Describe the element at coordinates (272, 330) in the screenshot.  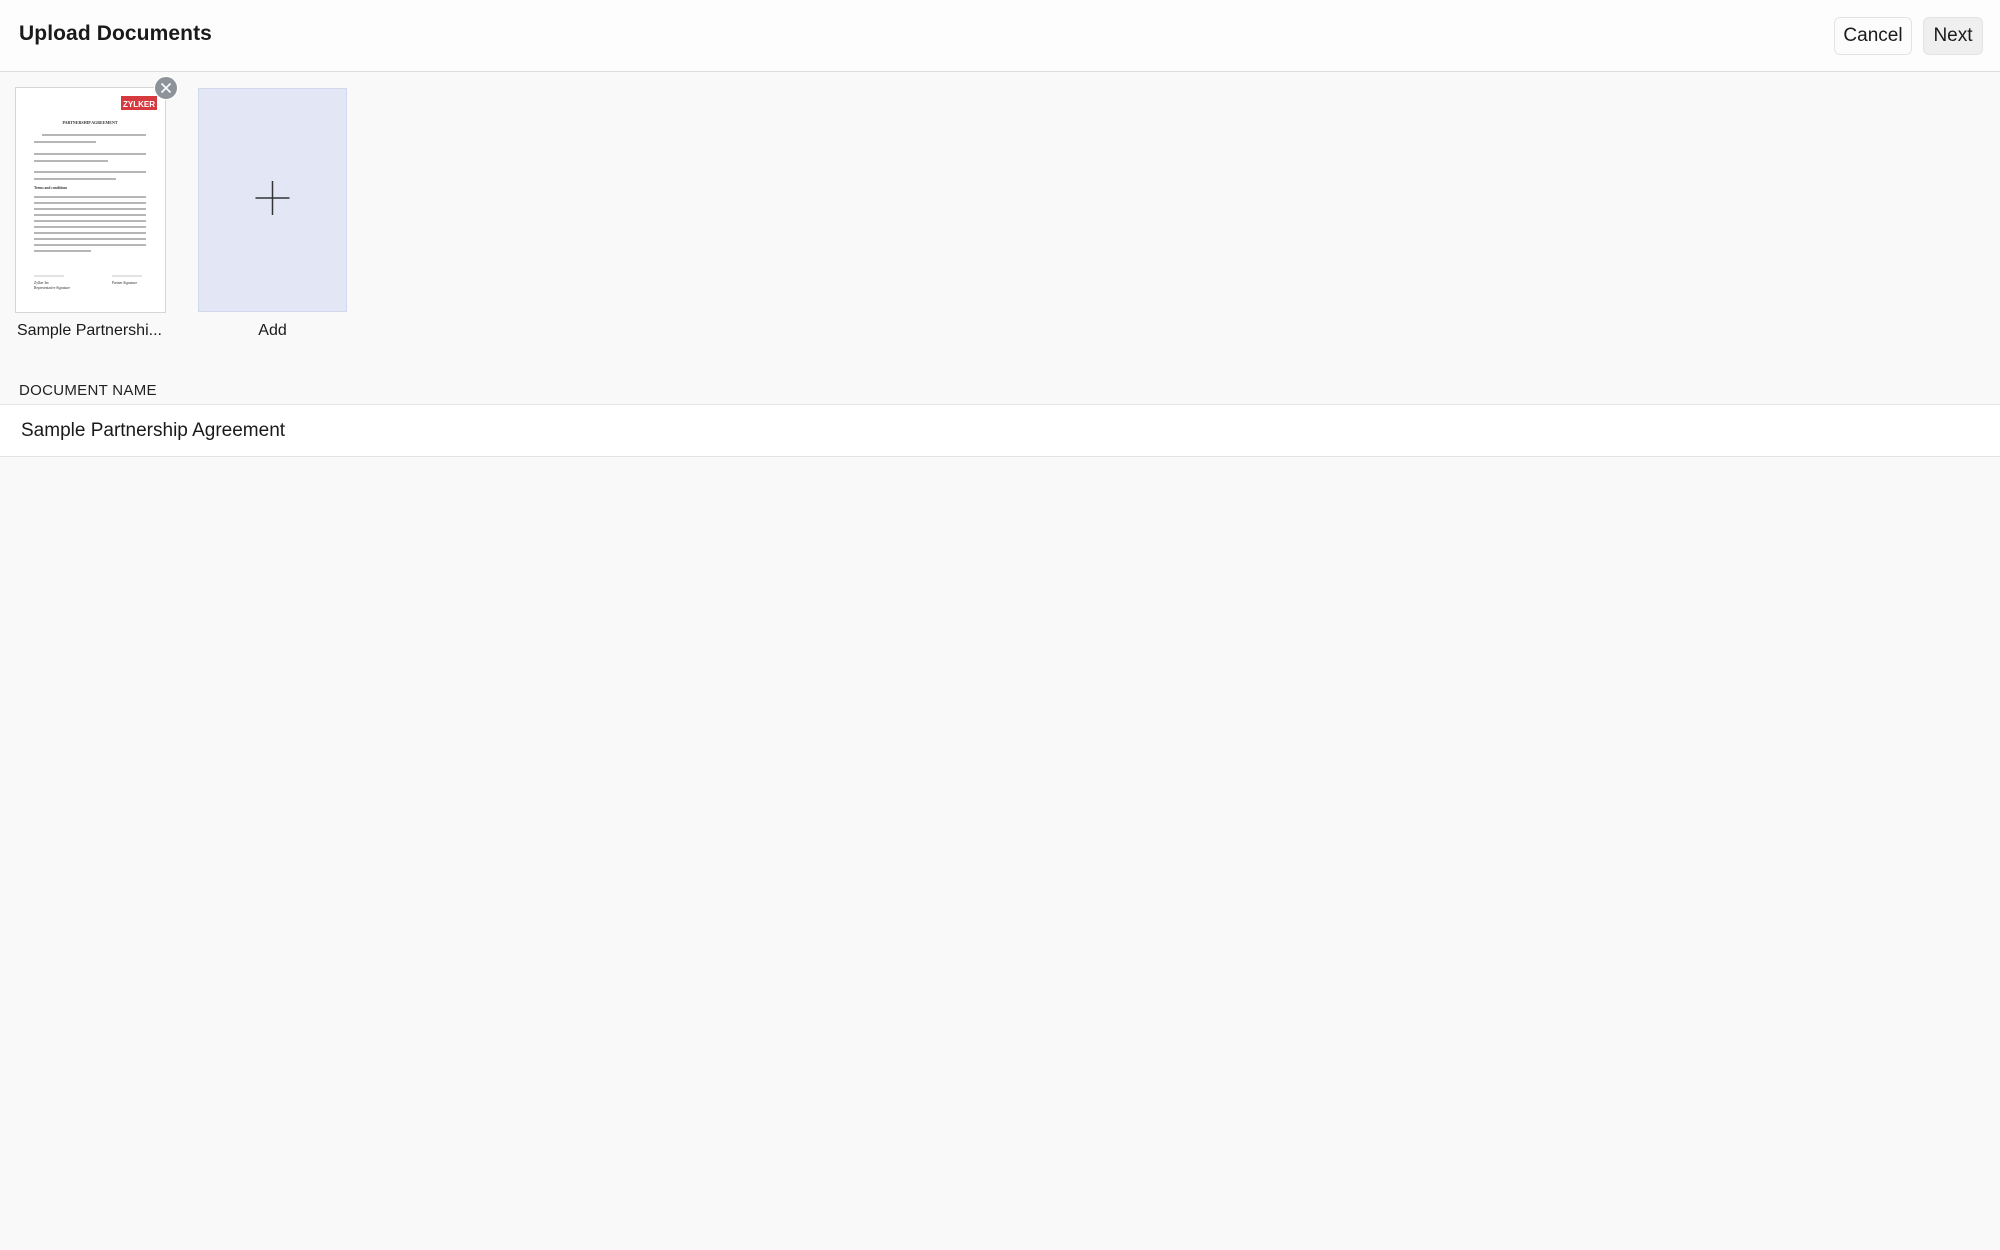
I see `add-document-label: Add` at that location.